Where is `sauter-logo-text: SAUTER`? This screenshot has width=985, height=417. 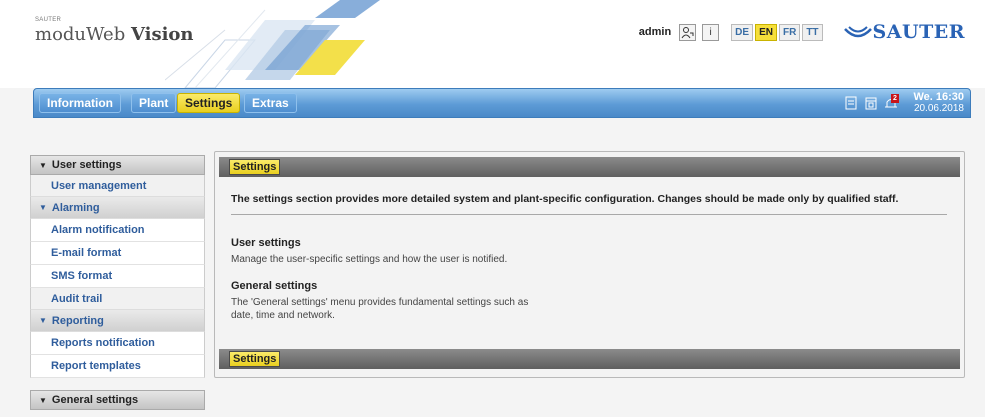
sauter-logo-text: SAUTER is located at coordinates (918, 32).